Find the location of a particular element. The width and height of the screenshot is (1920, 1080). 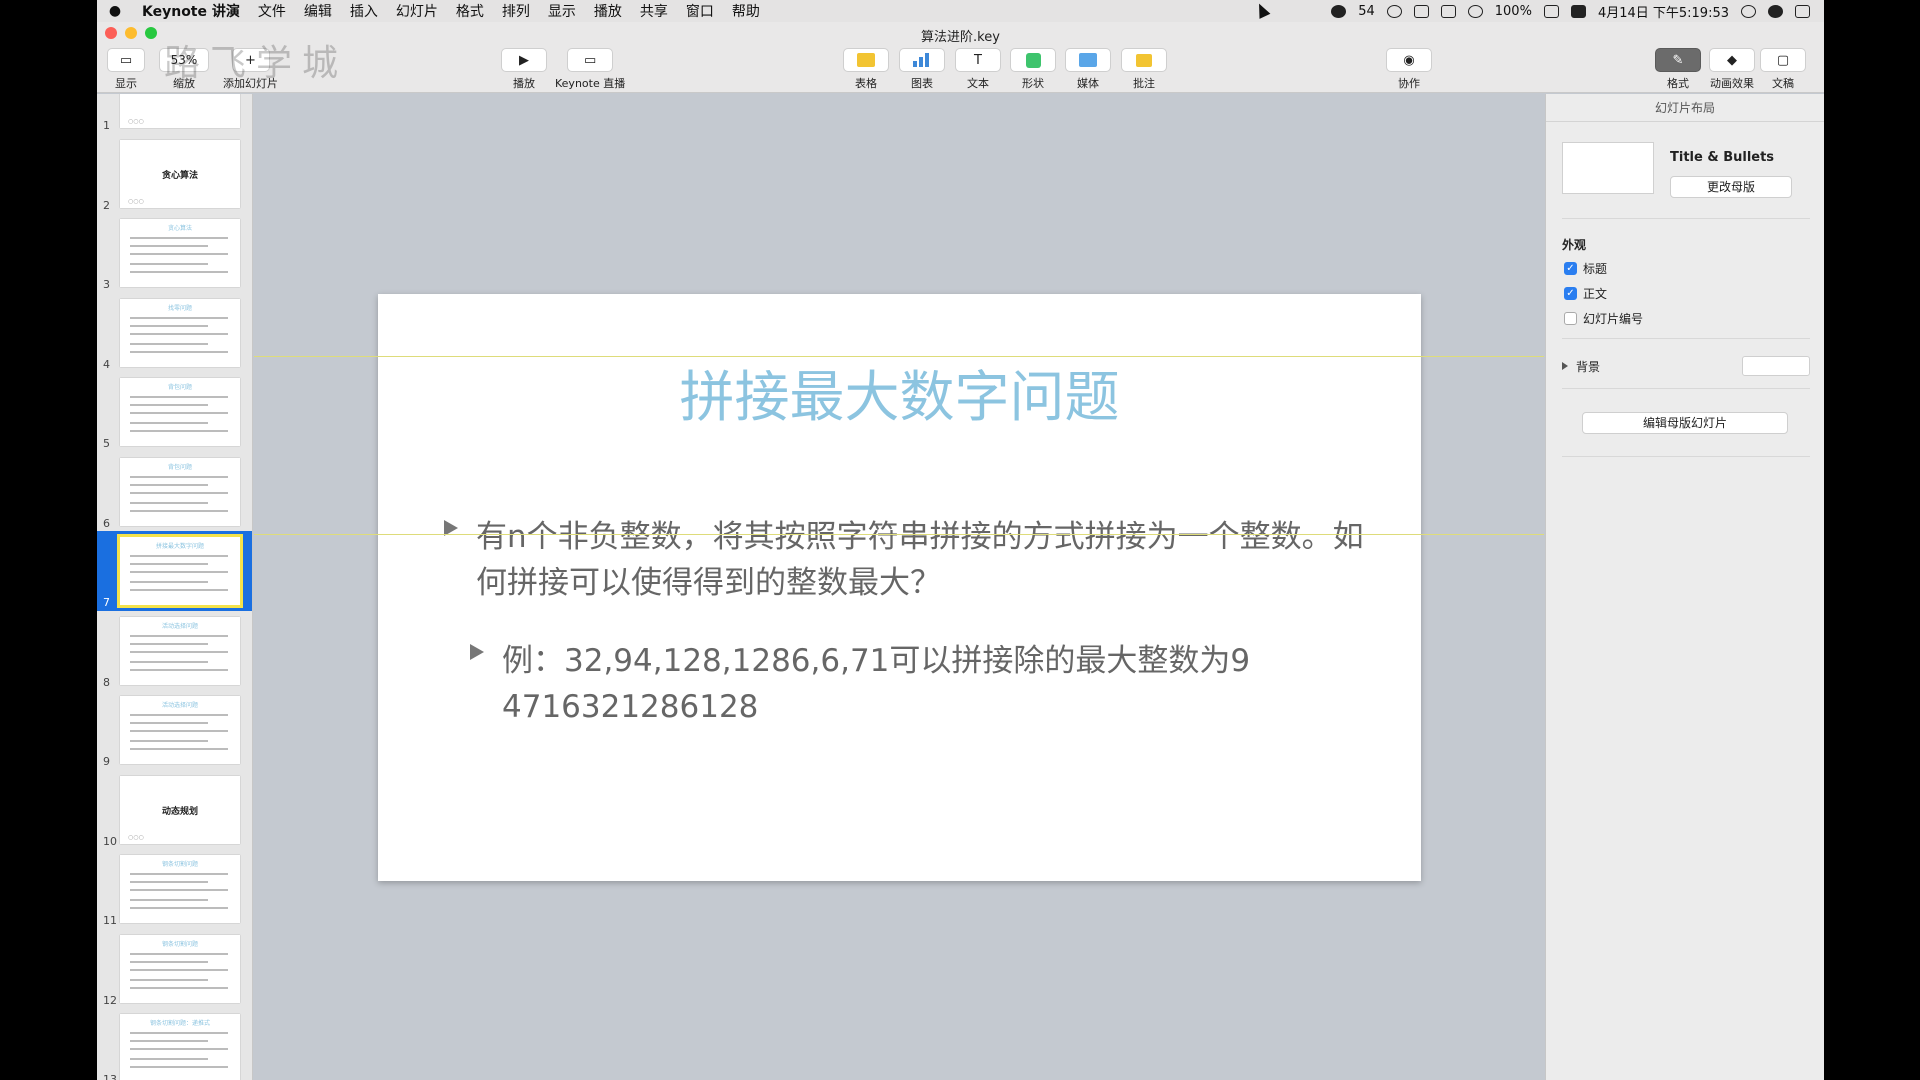

layout-name: Title & Bullets is located at coordinates (1722, 157).